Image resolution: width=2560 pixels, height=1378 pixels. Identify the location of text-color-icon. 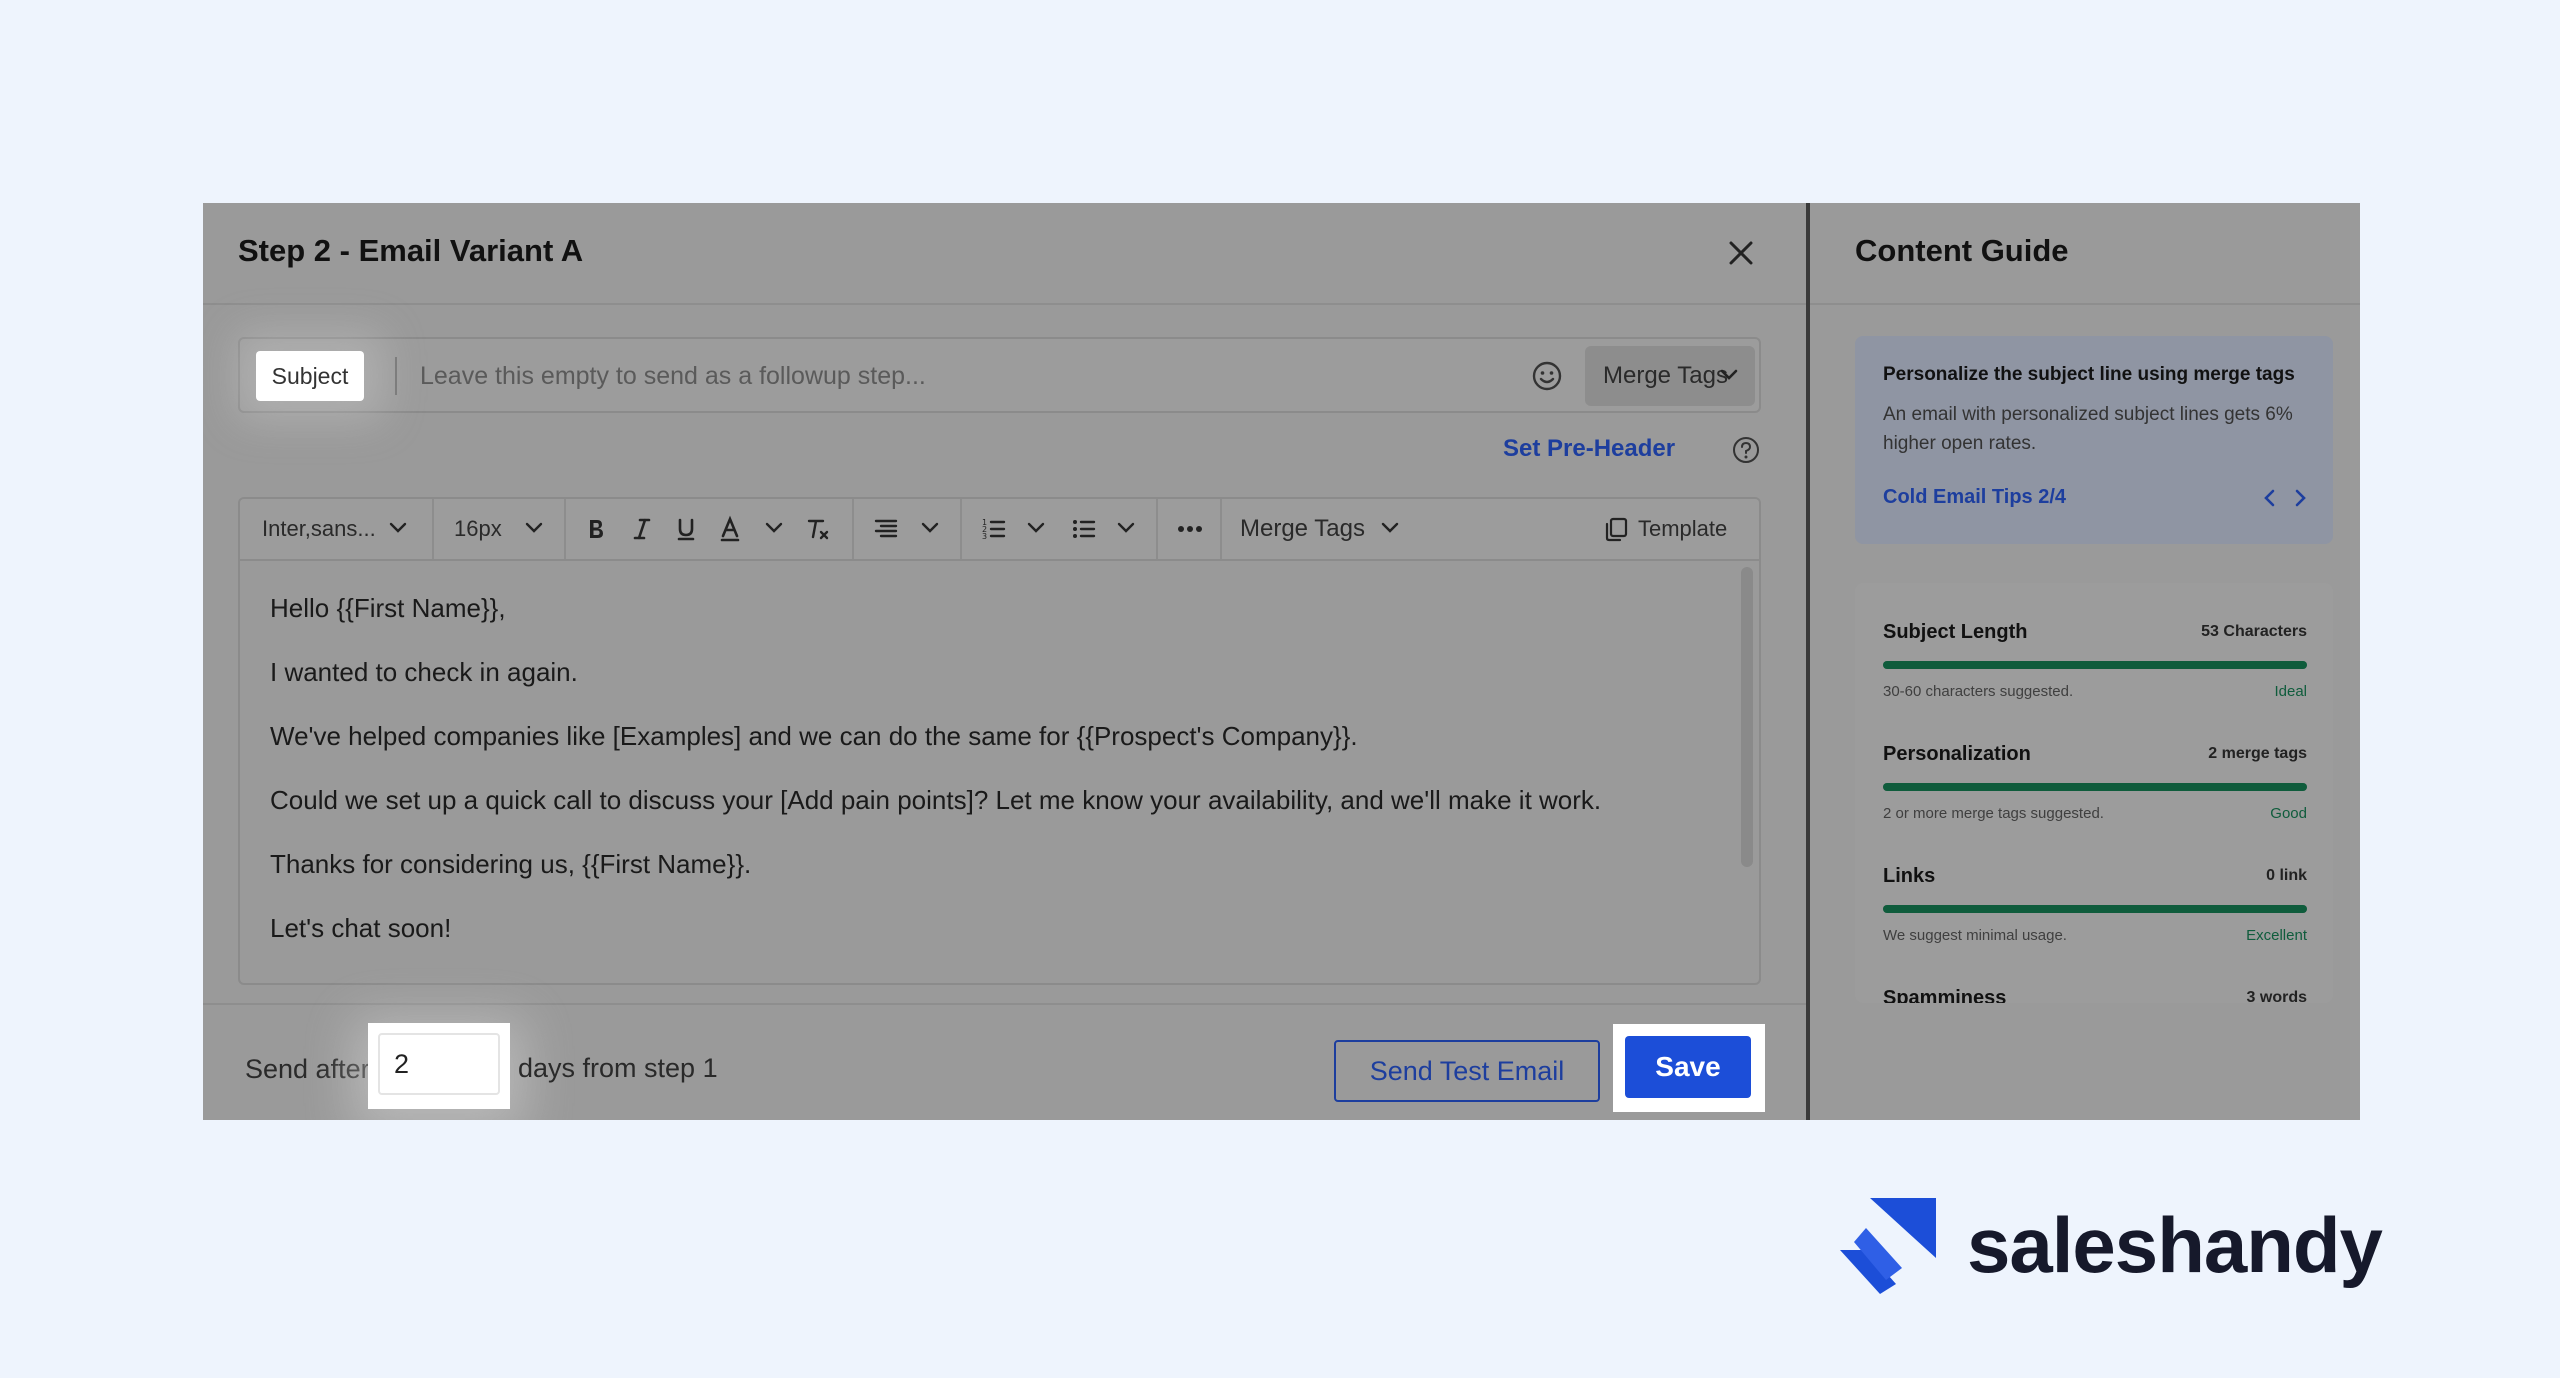
(730, 529).